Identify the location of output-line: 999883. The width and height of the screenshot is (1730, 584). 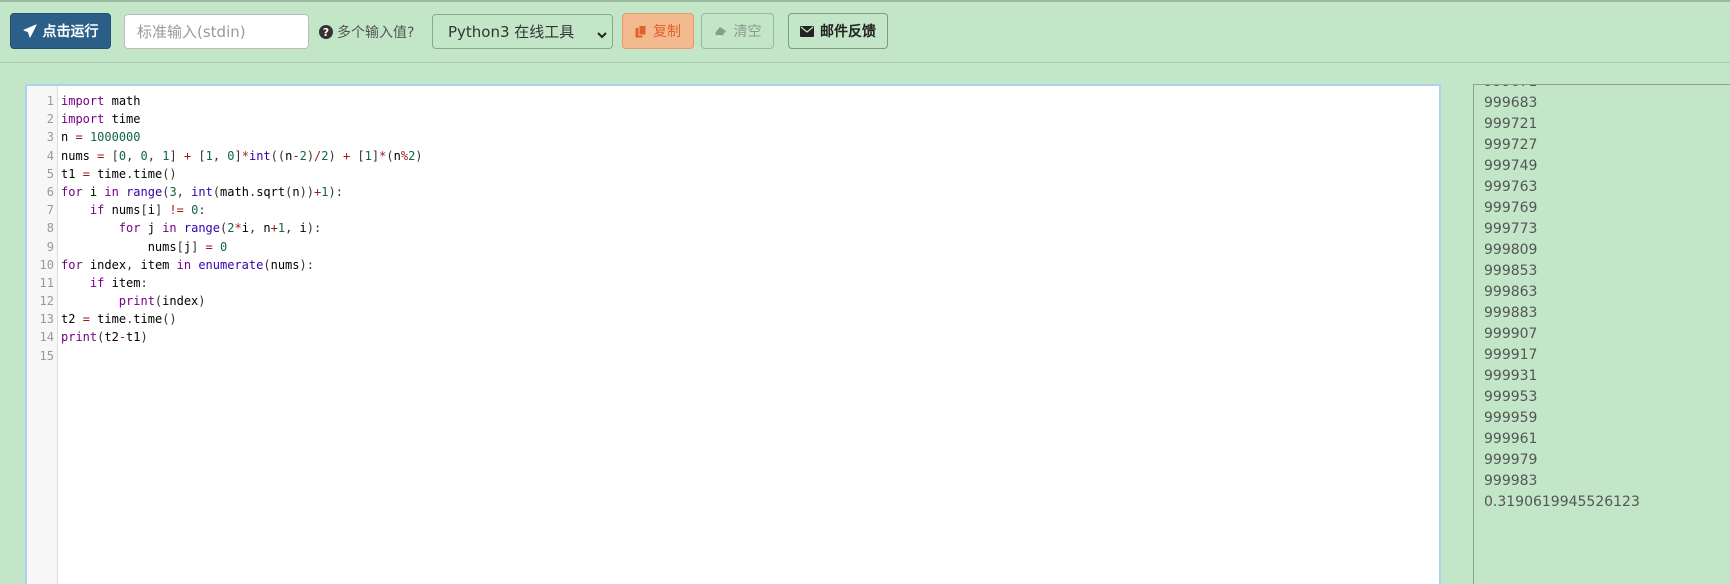
(1511, 313).